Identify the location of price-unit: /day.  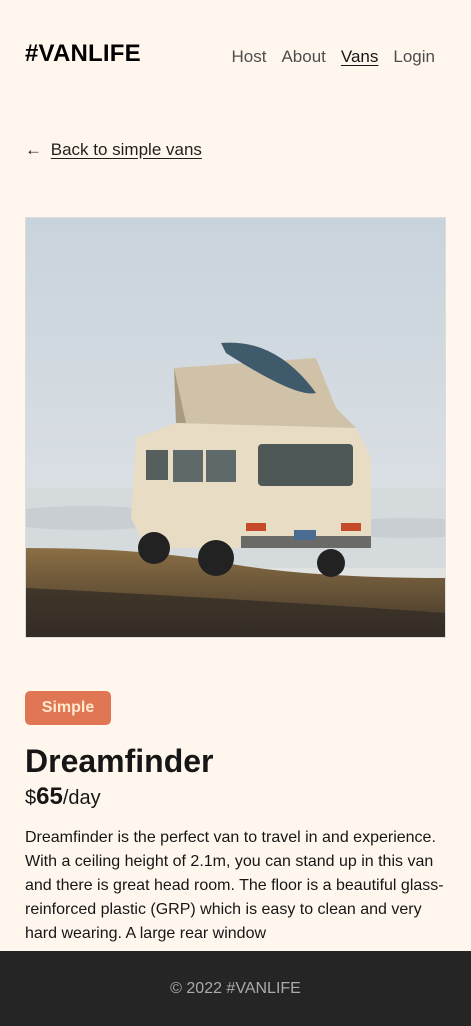
(81, 798).